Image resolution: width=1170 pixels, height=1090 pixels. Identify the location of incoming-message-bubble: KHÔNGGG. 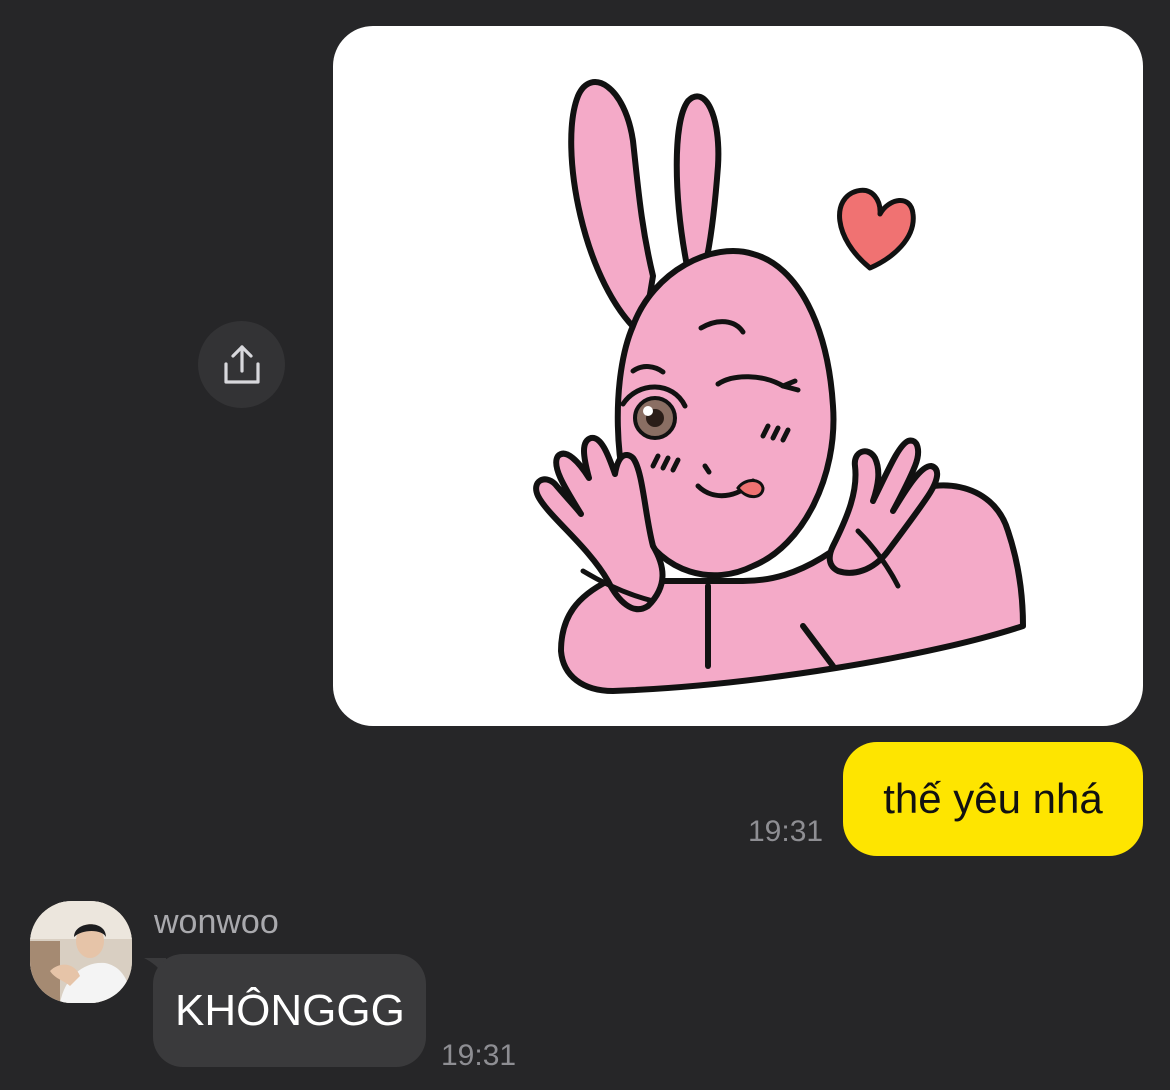
(289, 1010).